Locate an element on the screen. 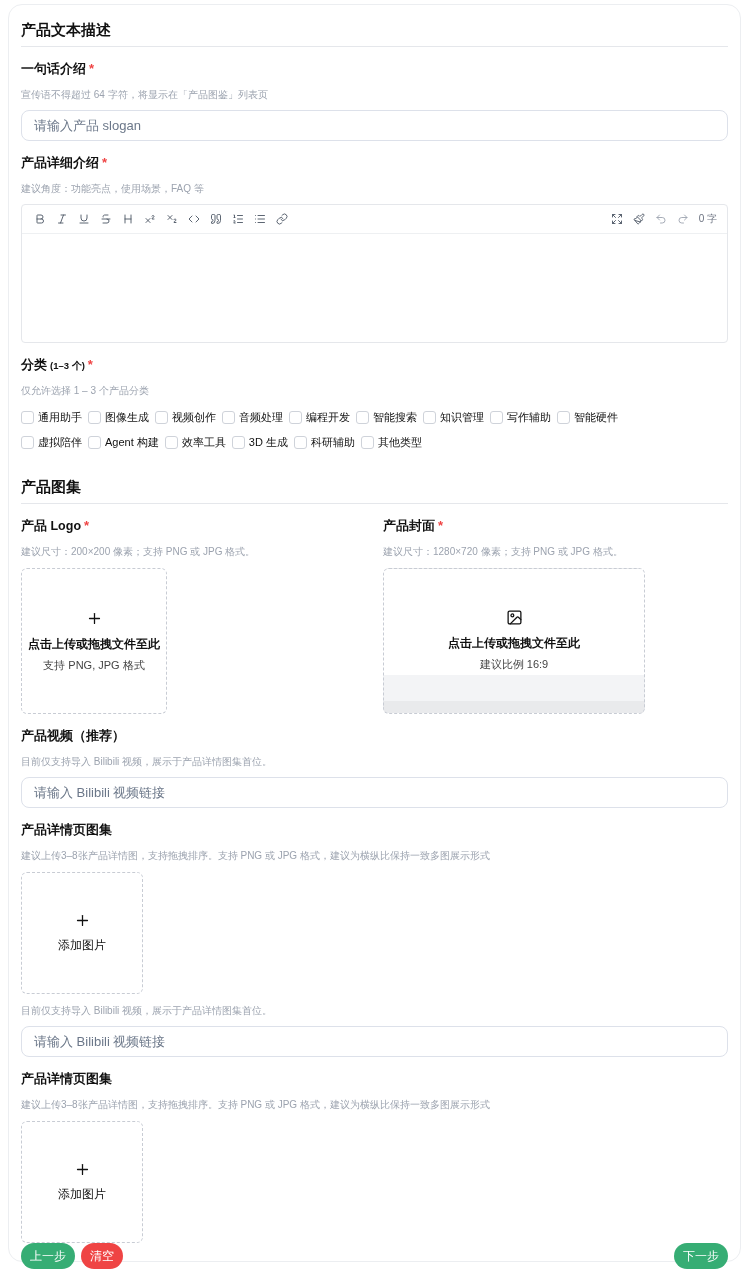 This screenshot has width=749, height=1280. category-checkbox: 写作辅助 is located at coordinates (520, 417).